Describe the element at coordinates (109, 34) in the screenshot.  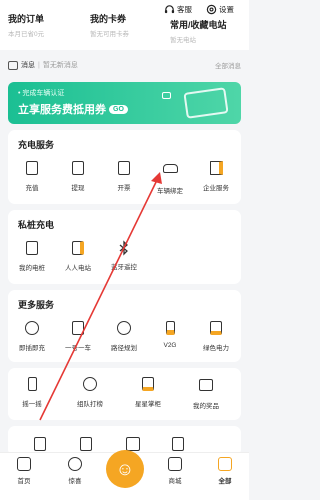
I see `my-cards-sub: 暂无可用卡券` at that location.